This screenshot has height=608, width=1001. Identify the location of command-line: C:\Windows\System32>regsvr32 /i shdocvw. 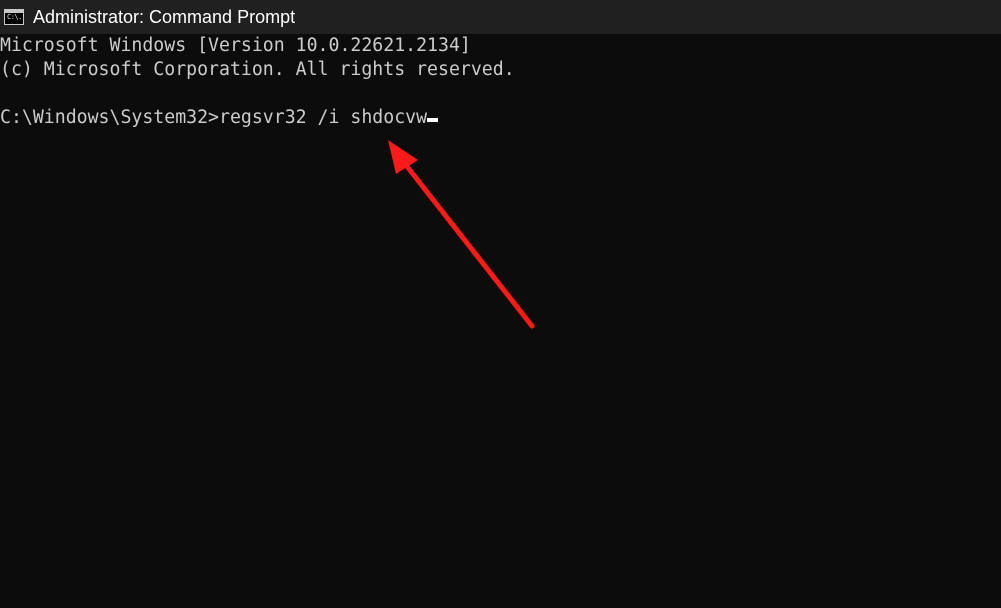
(219, 118).